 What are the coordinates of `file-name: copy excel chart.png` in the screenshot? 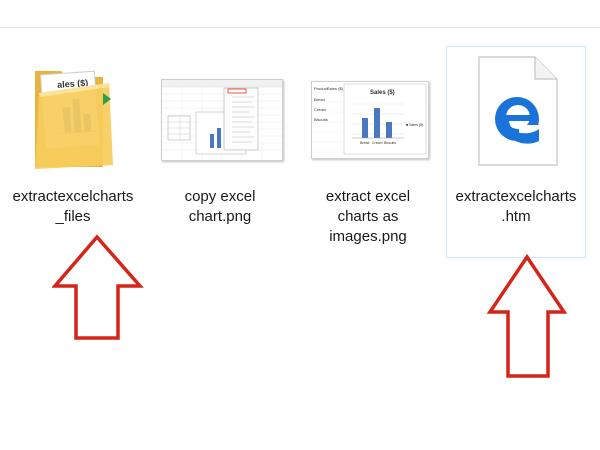 It's located at (220, 206).